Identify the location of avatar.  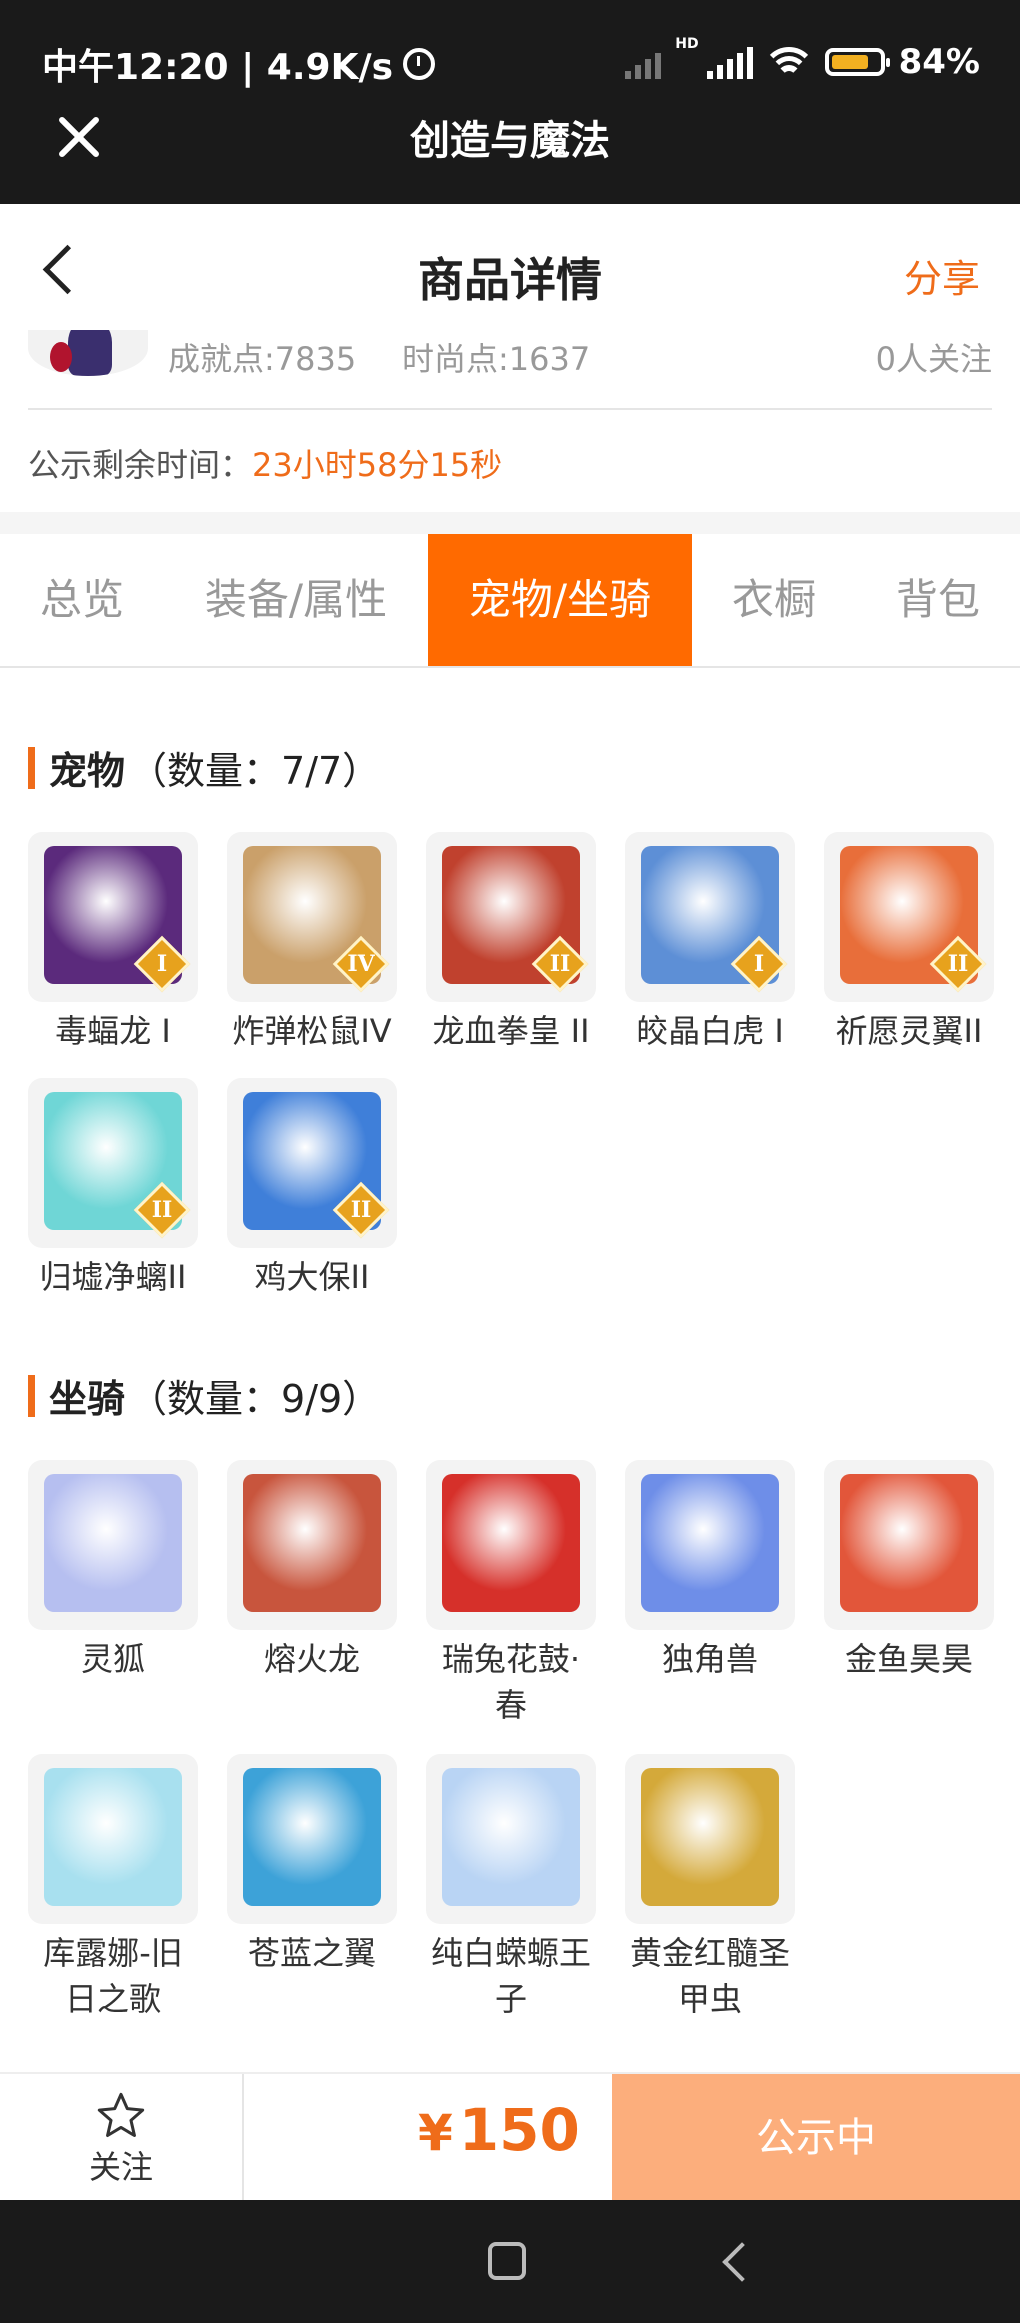
(88, 353).